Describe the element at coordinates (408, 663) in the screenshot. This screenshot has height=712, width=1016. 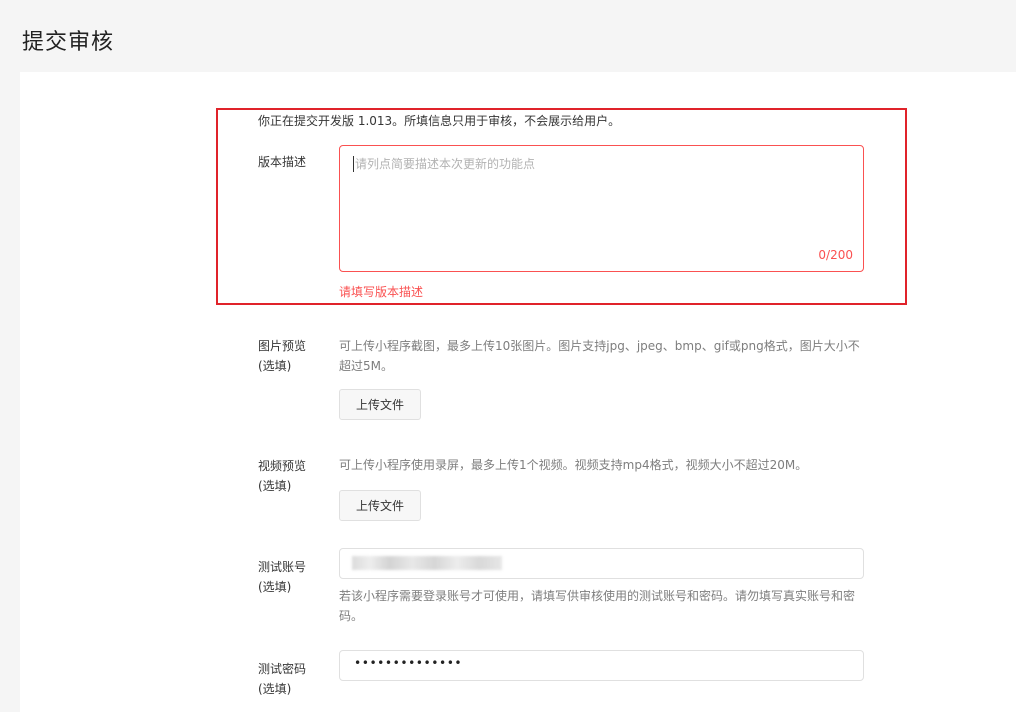
I see `password-mask: ••••••••••••••` at that location.